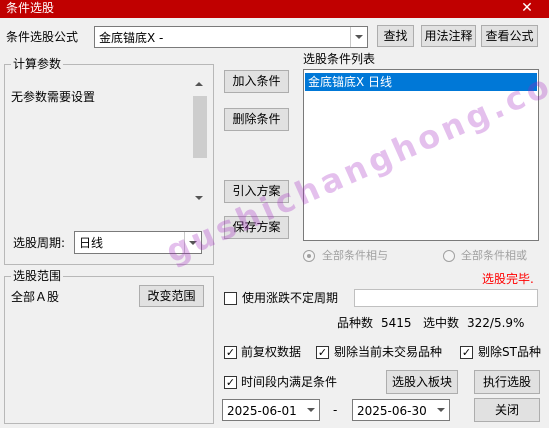  I want to click on no-params-text: 无参数需要设置, so click(53, 97).